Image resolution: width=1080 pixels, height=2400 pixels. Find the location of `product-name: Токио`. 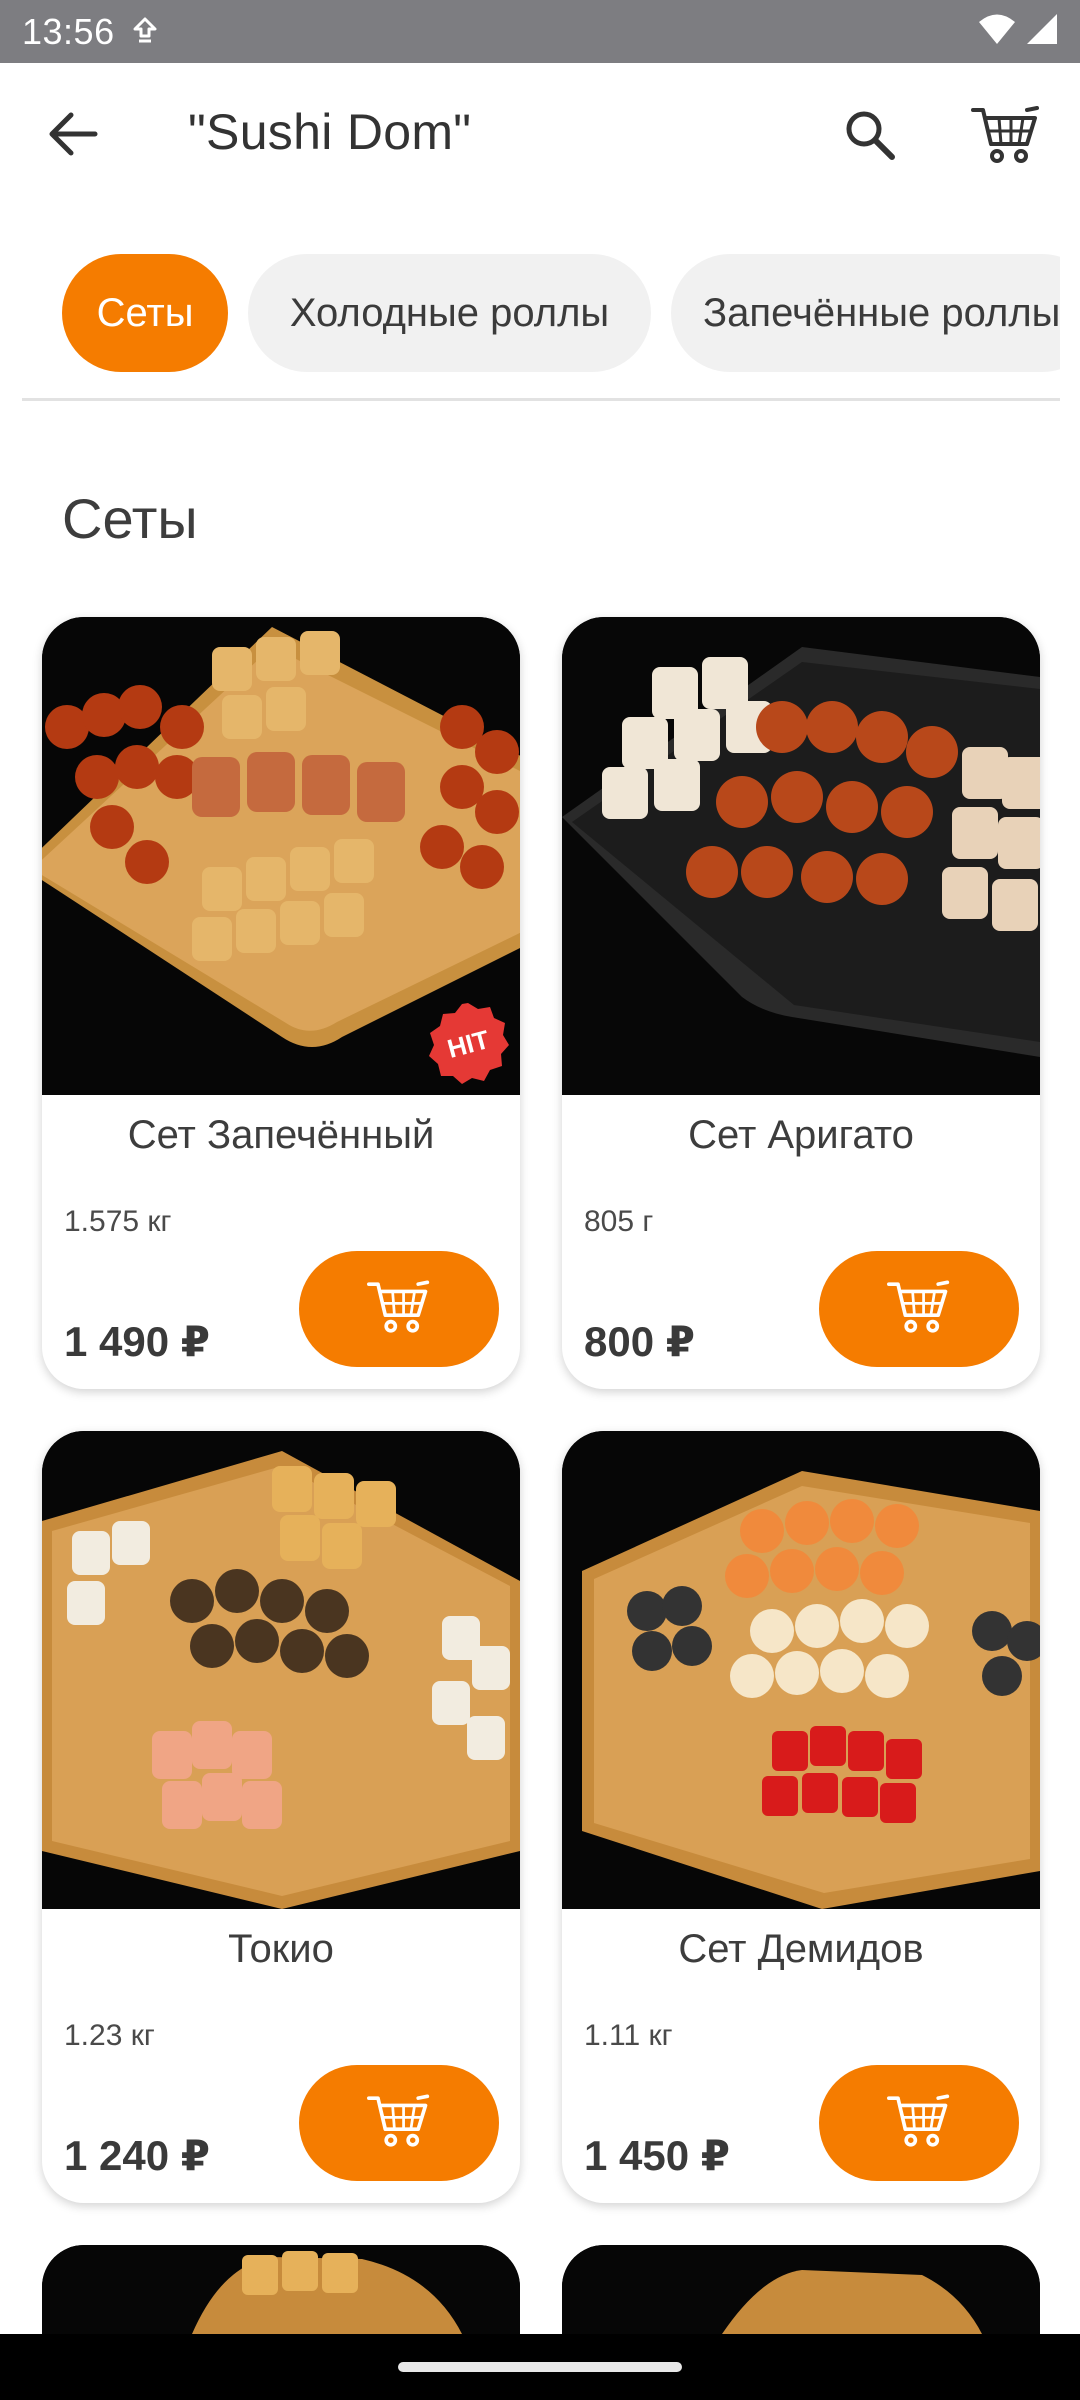

product-name: Токио is located at coordinates (281, 1949).